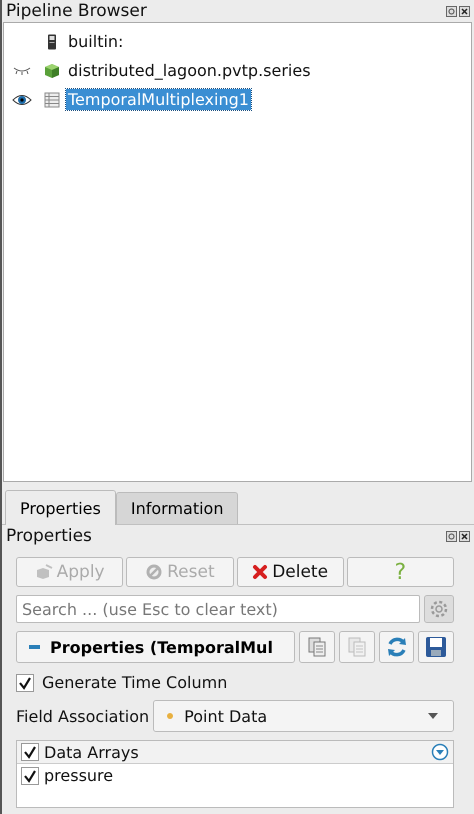 The image size is (474, 814). What do you see at coordinates (22, 71) in the screenshot?
I see `eye-closed-icon` at bounding box center [22, 71].